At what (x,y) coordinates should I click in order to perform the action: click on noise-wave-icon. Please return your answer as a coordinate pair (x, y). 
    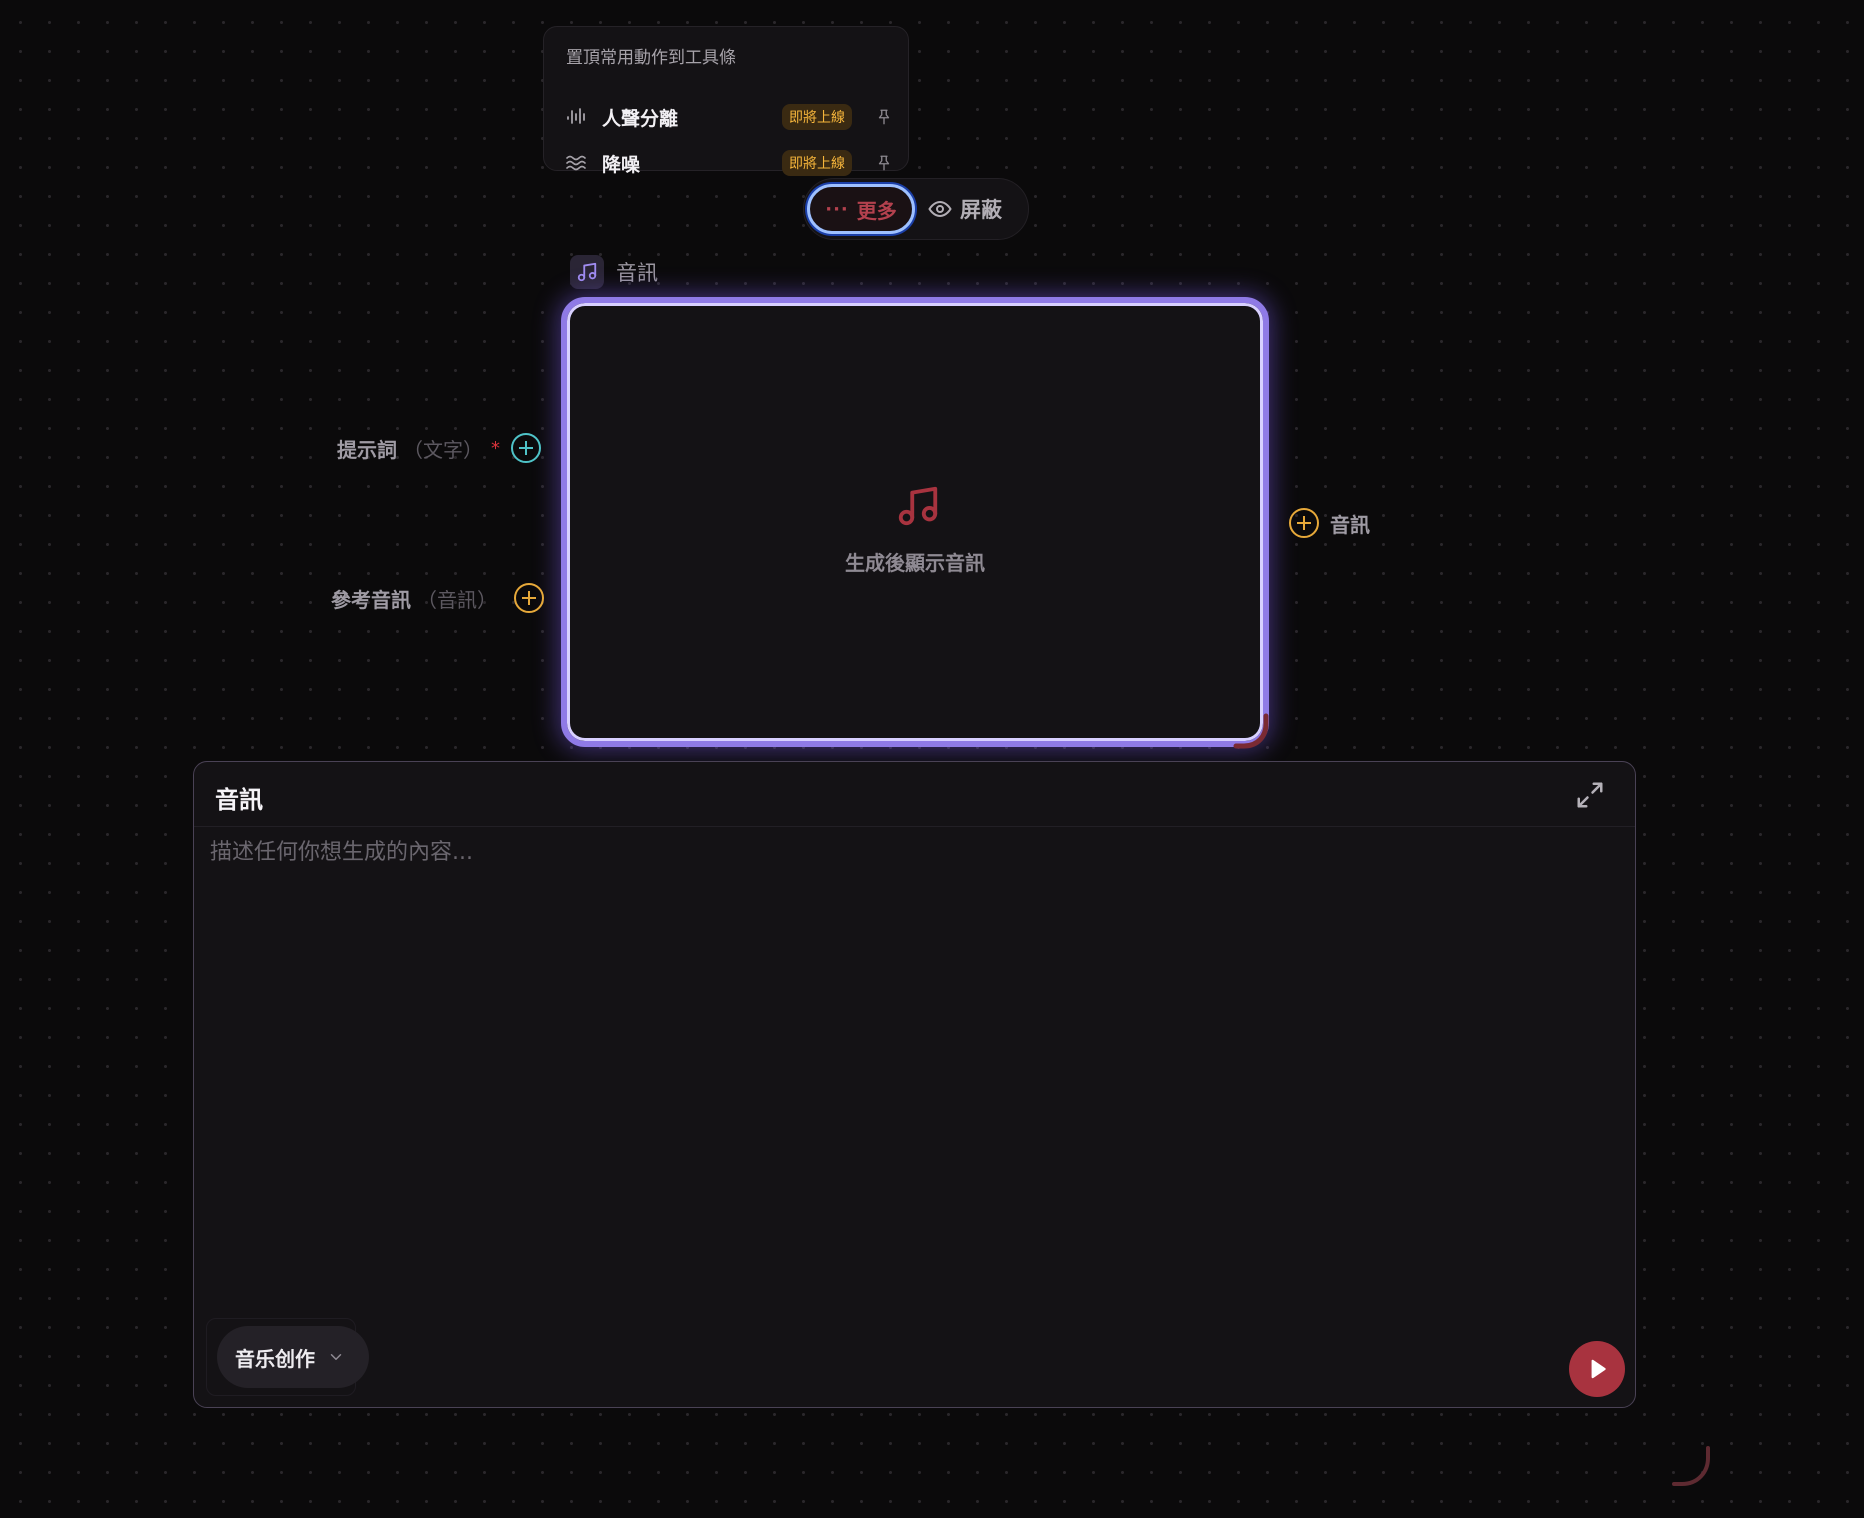
    Looking at the image, I should click on (577, 163).